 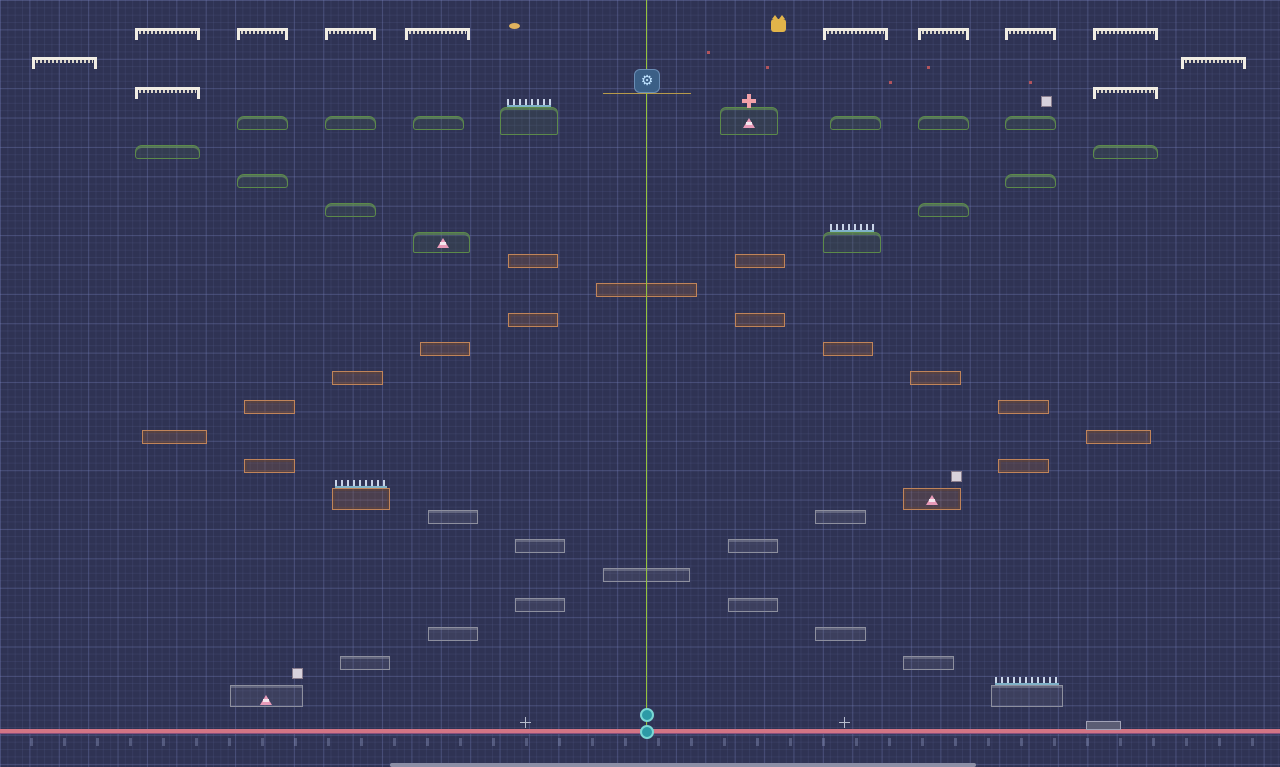 I want to click on gear-icon: ⚙, so click(x=647, y=81).